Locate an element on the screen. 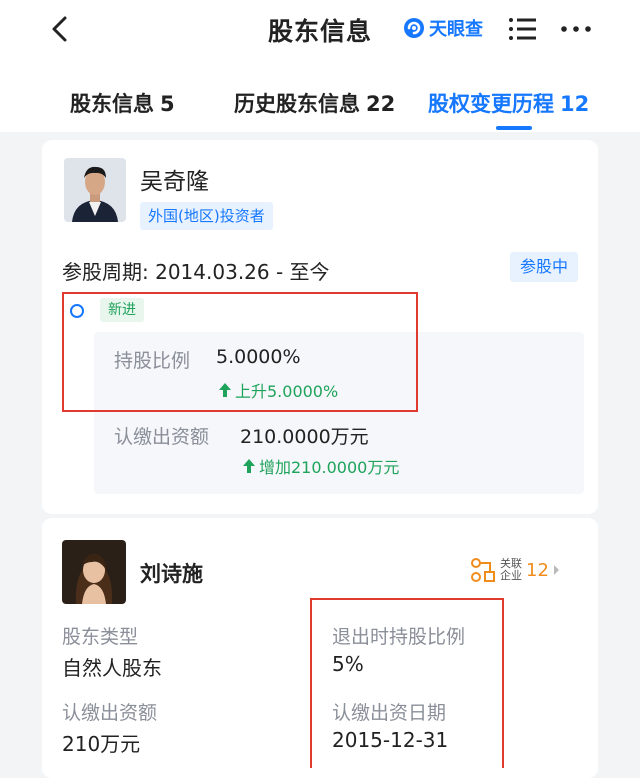 Image resolution: width=640 pixels, height=778 pixels. tab-bar: 股东信息 5 历史股东信息 22 股权变更历程 12 is located at coordinates (320, 97).